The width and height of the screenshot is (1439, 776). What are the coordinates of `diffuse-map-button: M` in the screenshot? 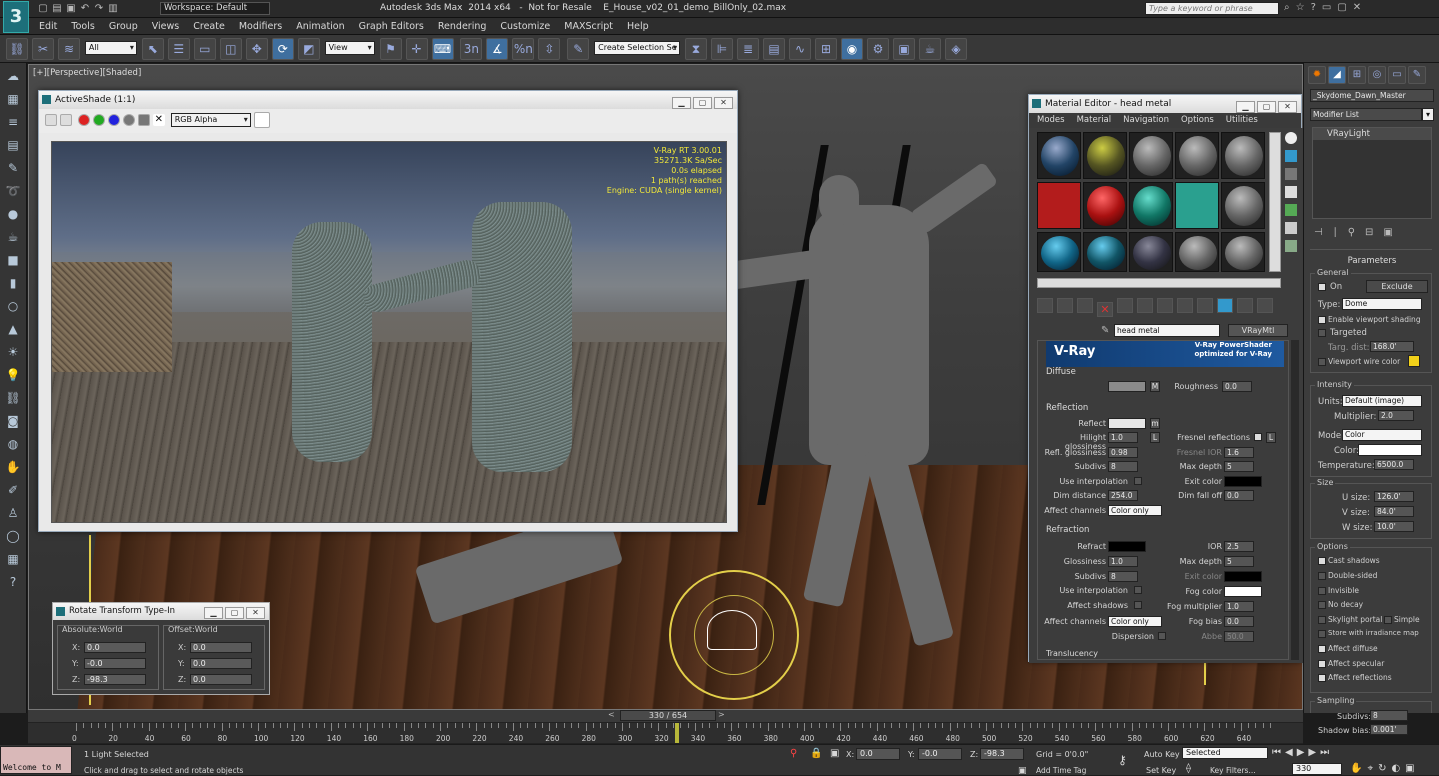 It's located at (1155, 386).